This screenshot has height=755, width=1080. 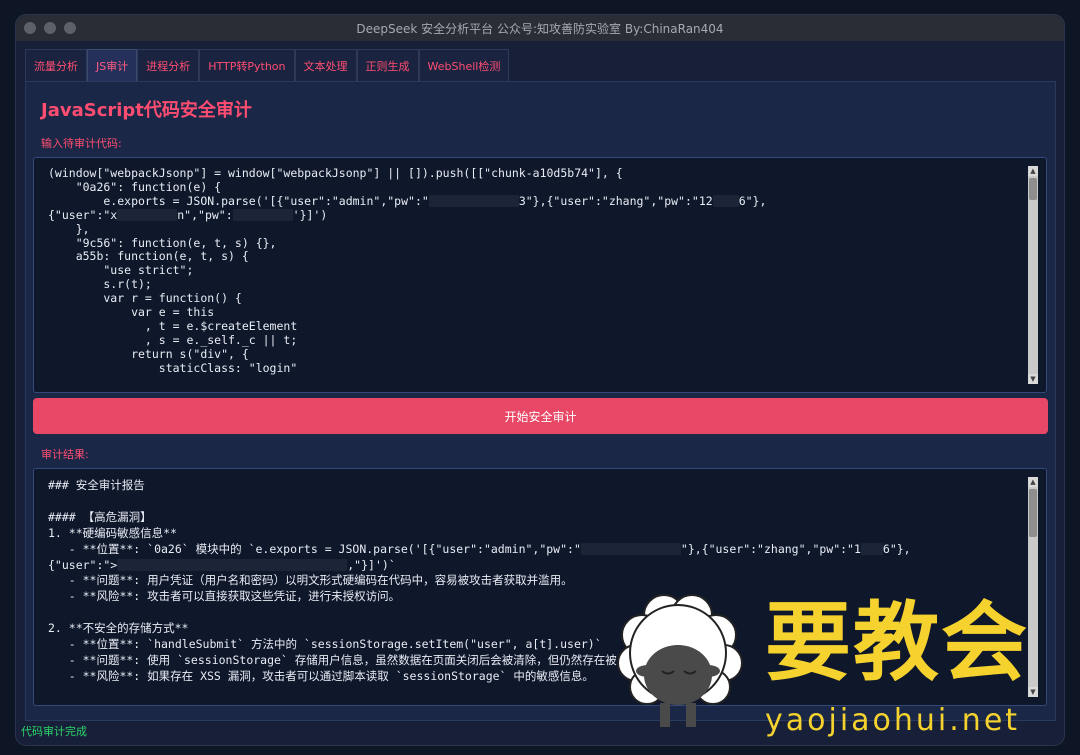 I want to click on input-label: 输入待审计代码:, so click(x=81, y=143).